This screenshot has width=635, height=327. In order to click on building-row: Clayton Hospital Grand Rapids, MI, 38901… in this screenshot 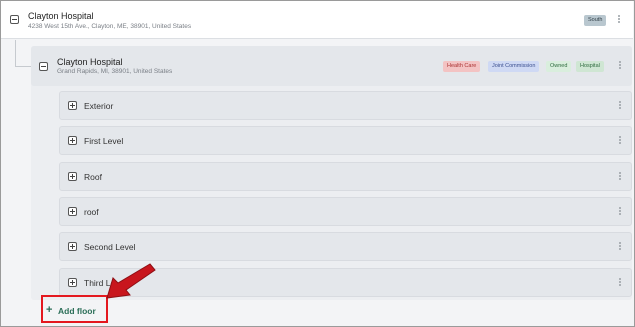, I will do `click(331, 66)`.